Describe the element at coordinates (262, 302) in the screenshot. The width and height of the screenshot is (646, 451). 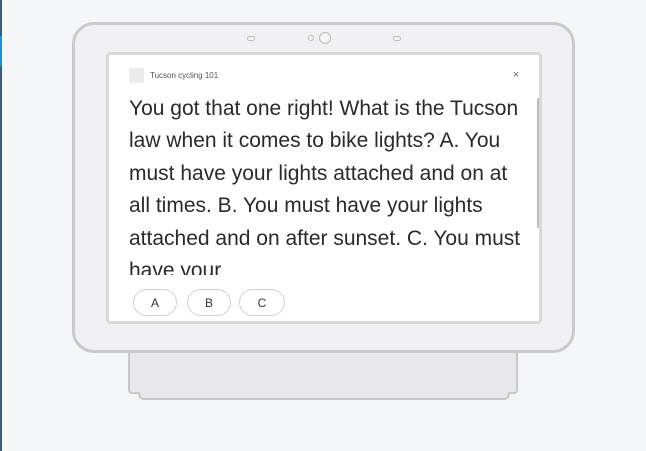
I see `suggestion-chip-c: C` at that location.